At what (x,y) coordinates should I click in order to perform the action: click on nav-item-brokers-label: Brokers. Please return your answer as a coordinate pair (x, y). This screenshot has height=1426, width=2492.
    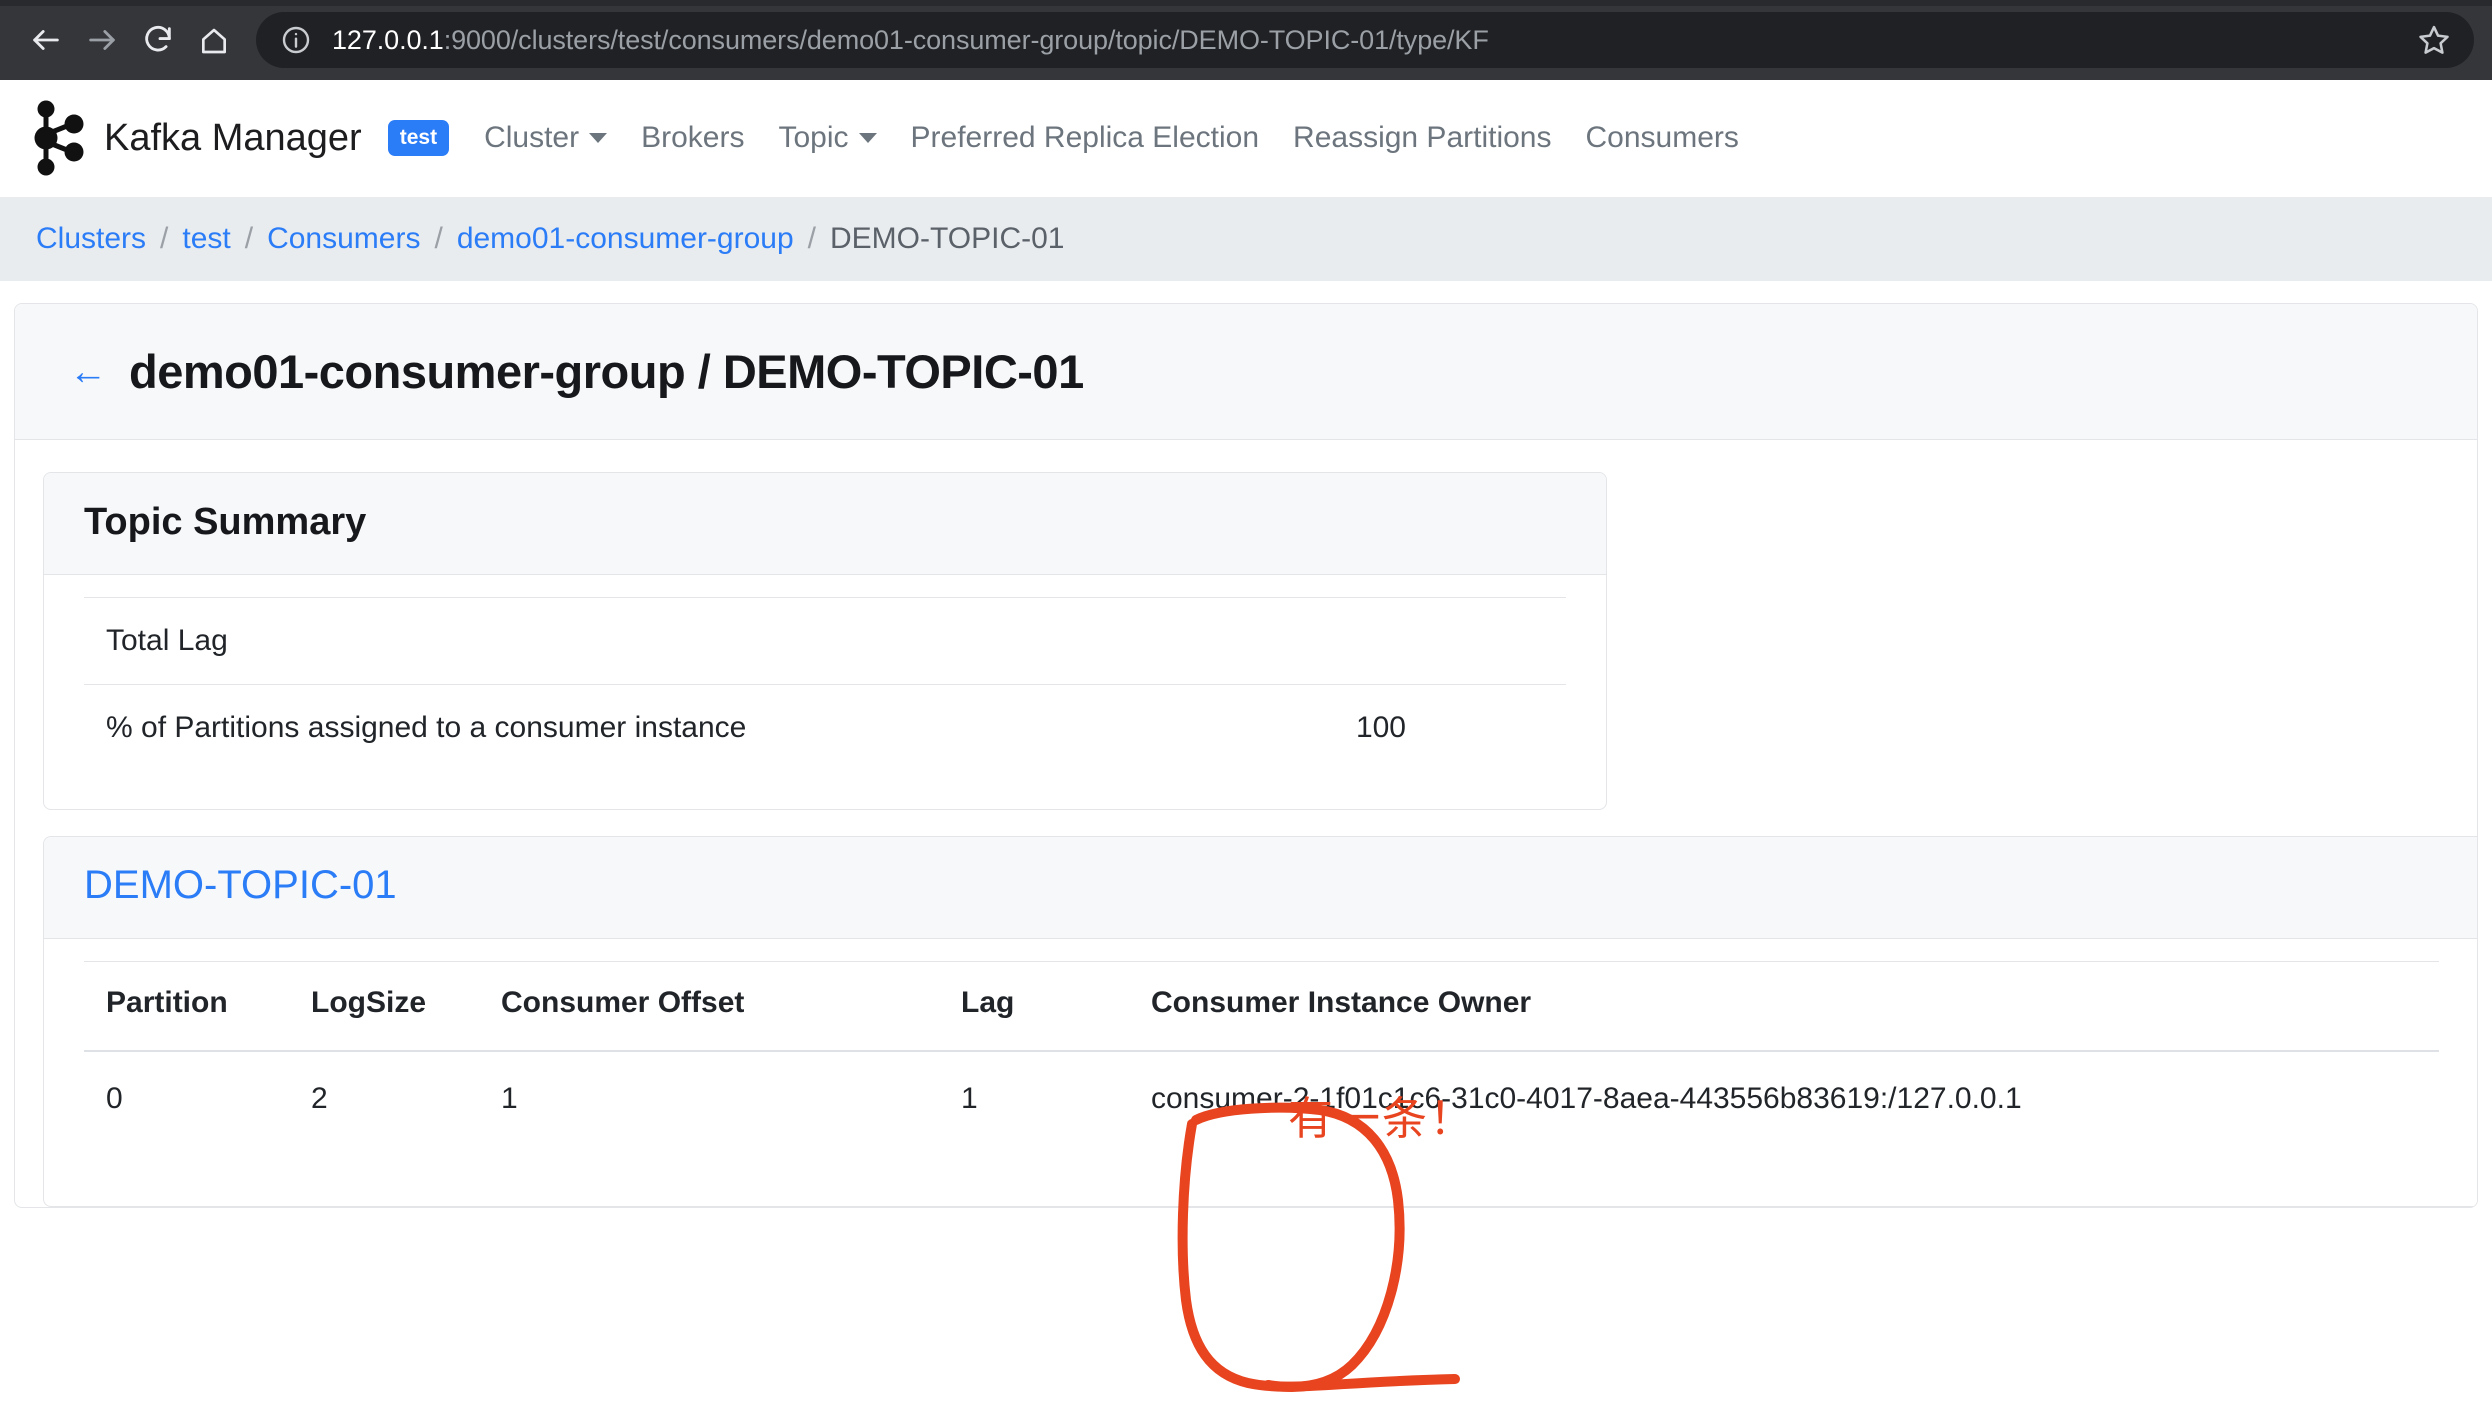
    Looking at the image, I should click on (693, 137).